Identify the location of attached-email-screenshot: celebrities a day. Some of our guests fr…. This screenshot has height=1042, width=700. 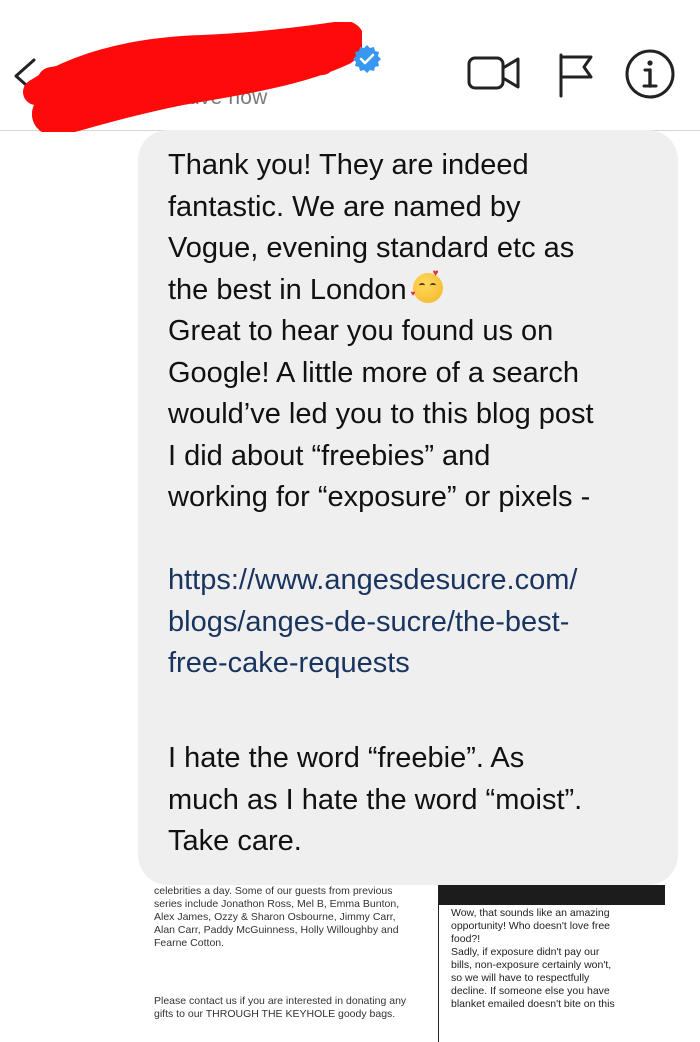
(408, 963).